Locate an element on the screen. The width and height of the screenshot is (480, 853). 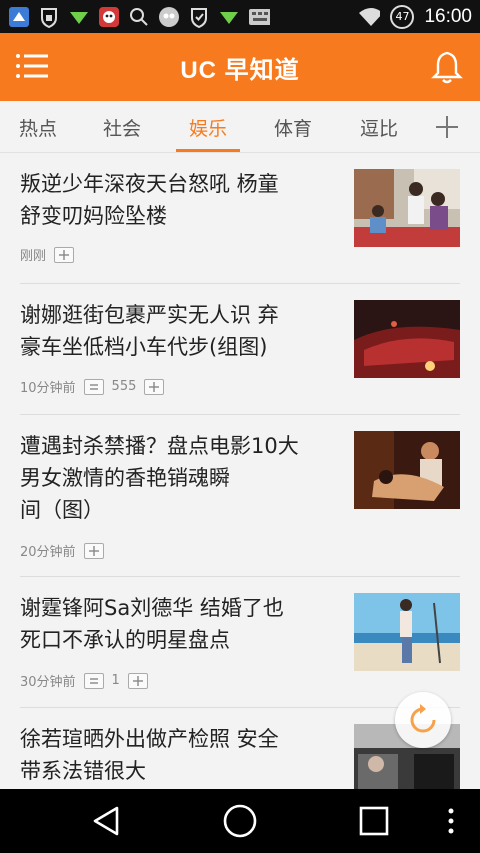
news-time: 20分钟前 is located at coordinates (48, 552).